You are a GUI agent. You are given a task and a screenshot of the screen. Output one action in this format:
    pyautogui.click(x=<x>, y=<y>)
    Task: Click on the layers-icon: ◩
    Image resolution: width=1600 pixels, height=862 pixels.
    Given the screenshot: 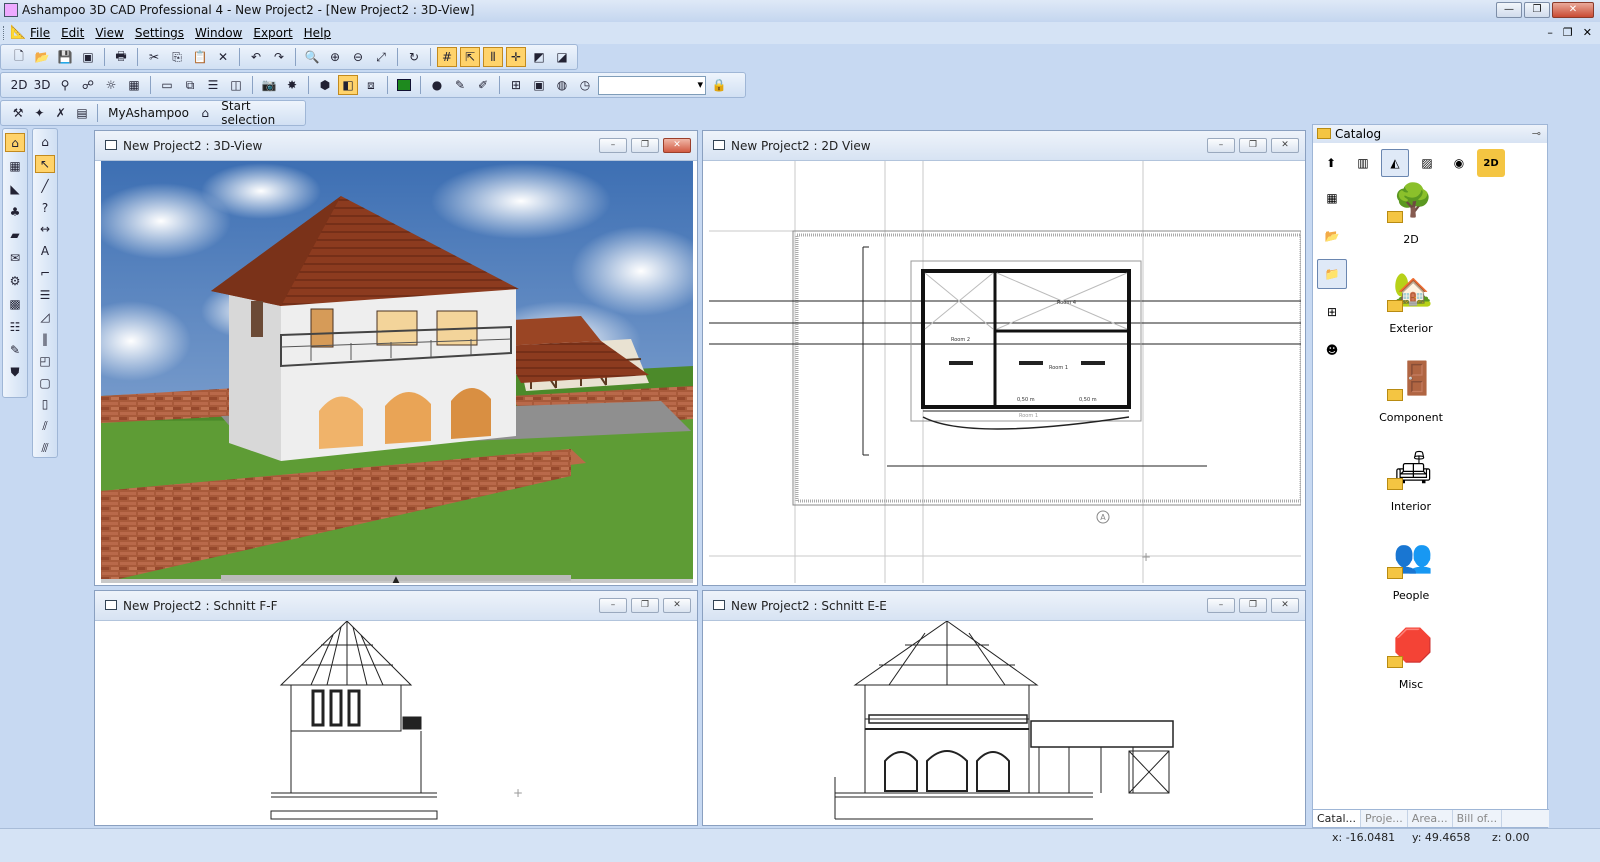 What is the action you would take?
    pyautogui.click(x=539, y=57)
    